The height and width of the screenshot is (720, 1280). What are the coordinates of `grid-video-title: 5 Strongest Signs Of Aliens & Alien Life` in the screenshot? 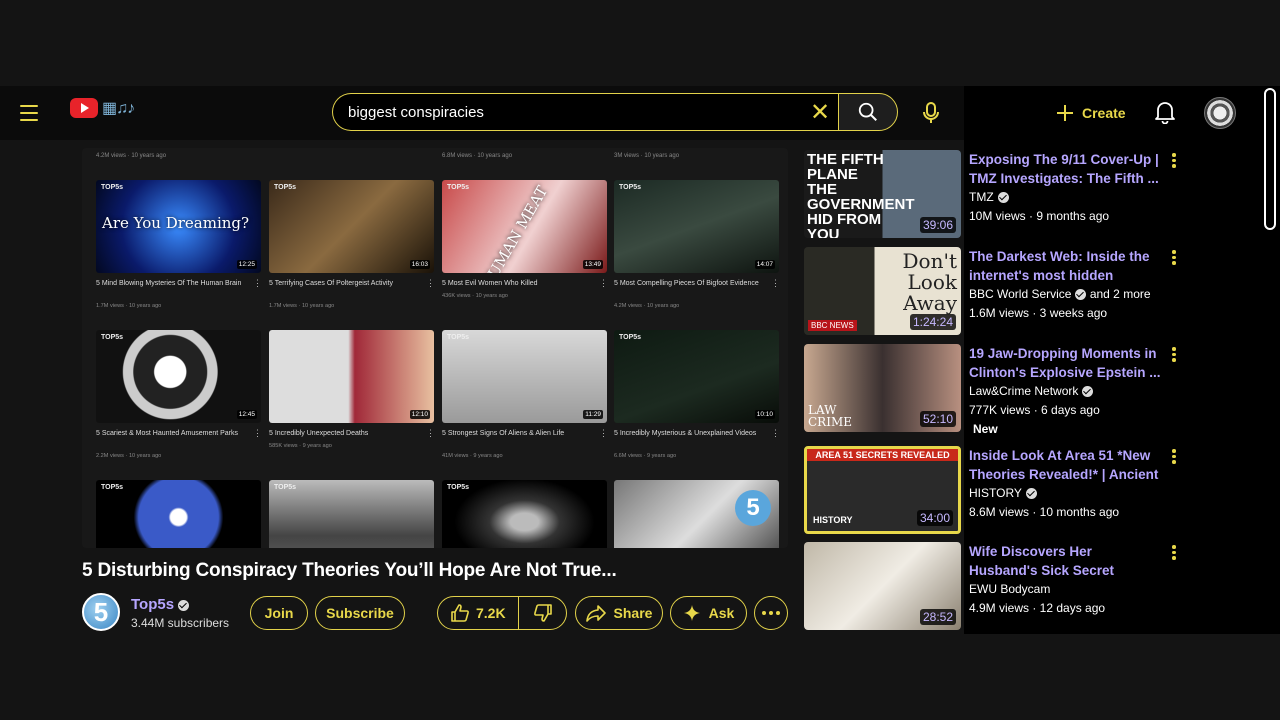 It's located at (519, 433).